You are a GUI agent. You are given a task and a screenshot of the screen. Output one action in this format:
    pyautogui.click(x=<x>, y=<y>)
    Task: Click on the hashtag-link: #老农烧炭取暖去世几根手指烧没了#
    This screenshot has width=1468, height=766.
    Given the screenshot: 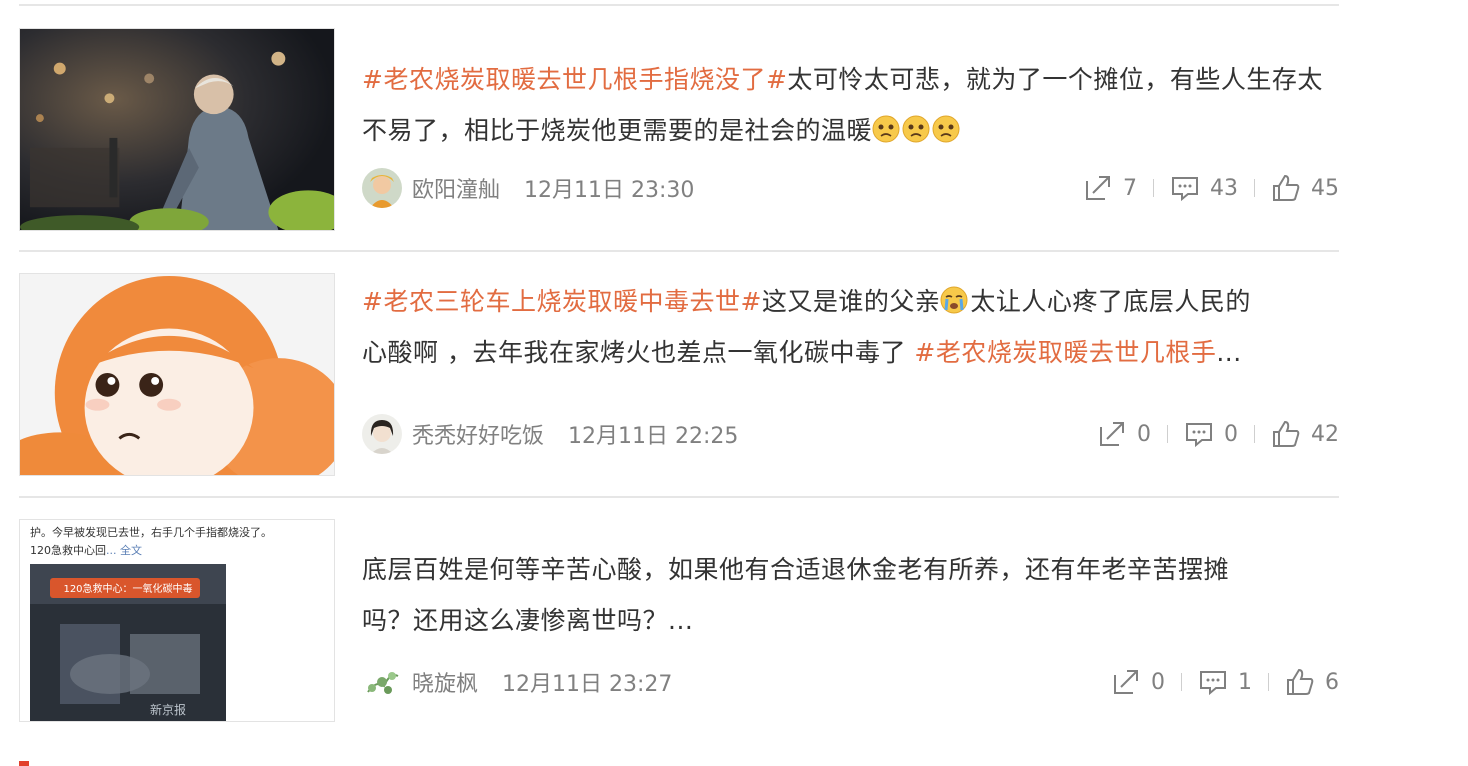 What is the action you would take?
    pyautogui.click(x=574, y=79)
    